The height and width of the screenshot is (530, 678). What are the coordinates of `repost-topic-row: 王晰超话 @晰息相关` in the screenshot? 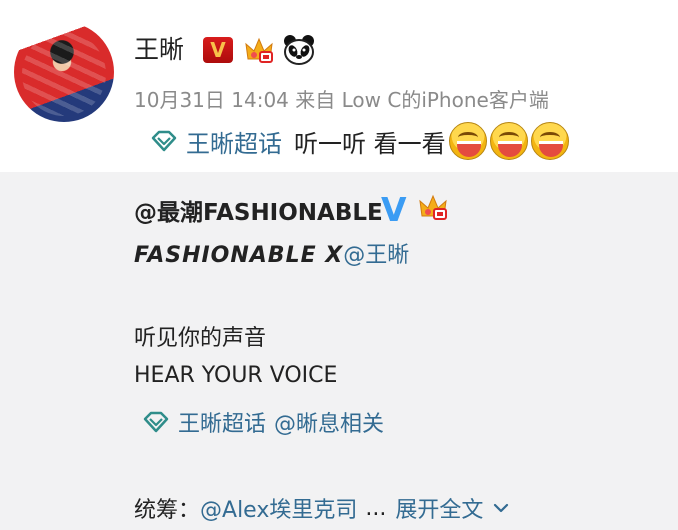 It's located at (263, 422).